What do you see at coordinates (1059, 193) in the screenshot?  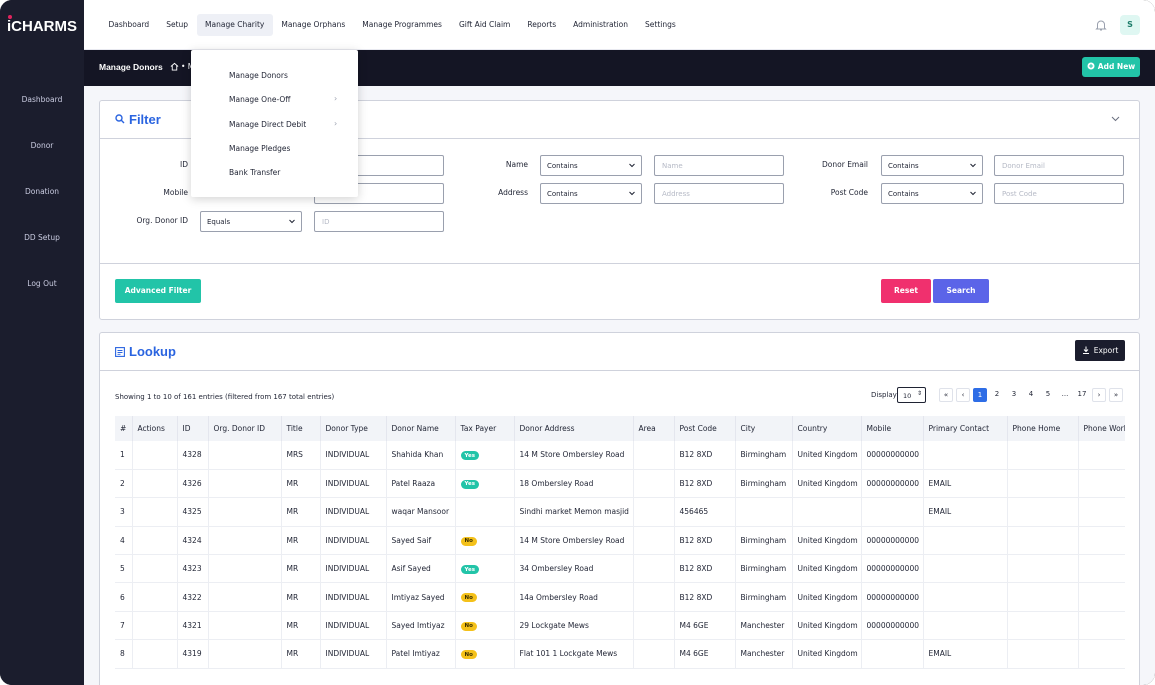 I see `post-code-input: Post Code` at bounding box center [1059, 193].